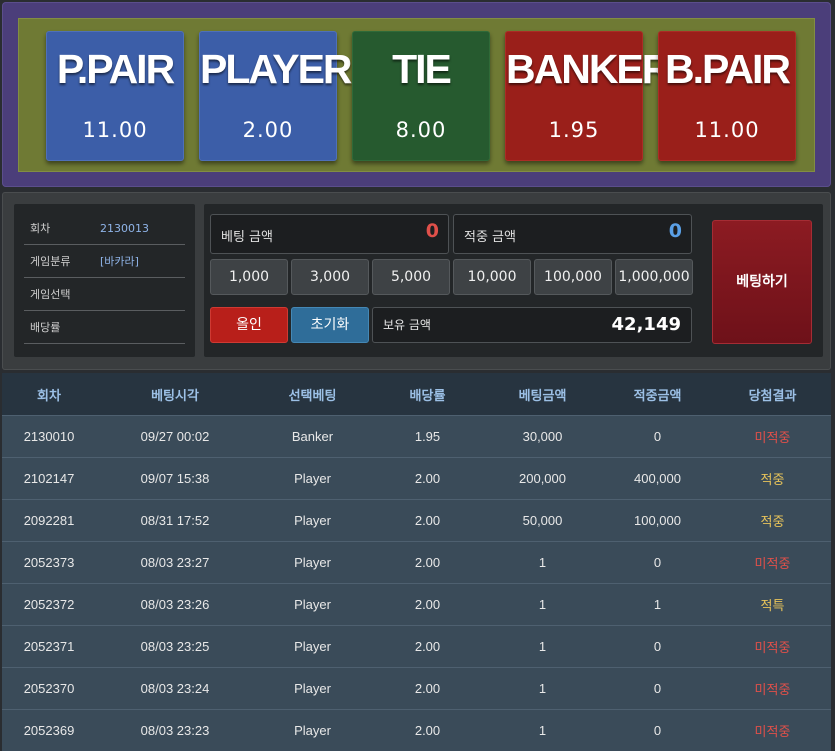  I want to click on info-row-category: 게임분류 [바카라], so click(104, 261).